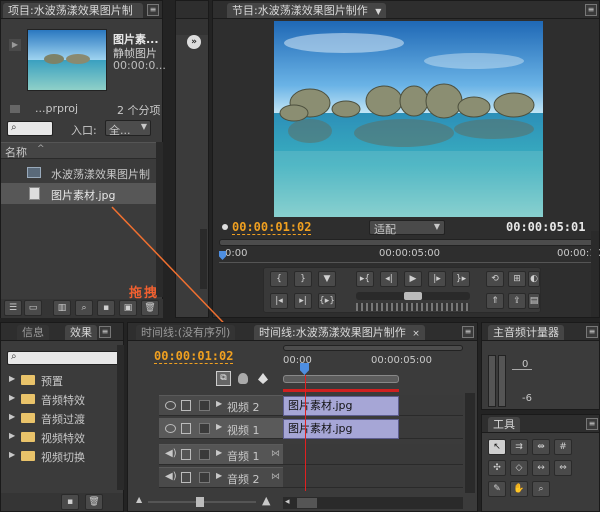 Image resolution: width=600 pixels, height=512 pixels. What do you see at coordinates (519, 447) in the screenshot?
I see `track-select-tool-icon: ⇉` at bounding box center [519, 447].